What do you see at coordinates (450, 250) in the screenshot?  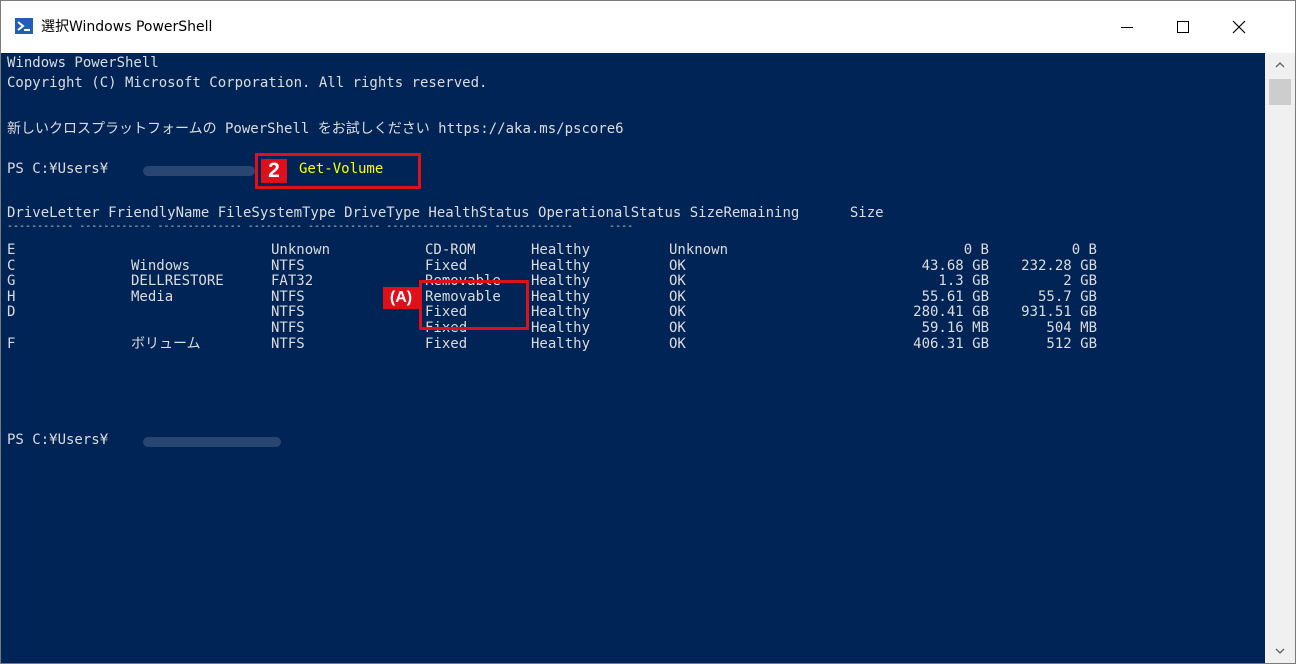 I see `cell-drive-type: CD-ROM` at bounding box center [450, 250].